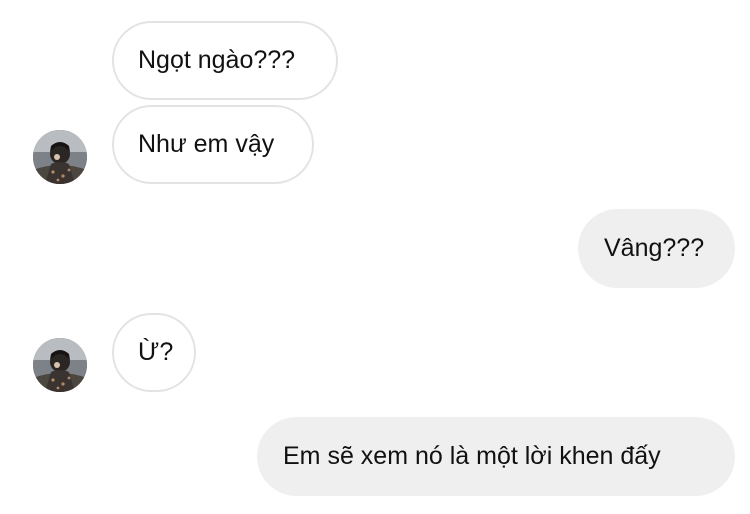 This screenshot has width=750, height=514. What do you see at coordinates (656, 248) in the screenshot?
I see `message-bubble: Vâng???` at bounding box center [656, 248].